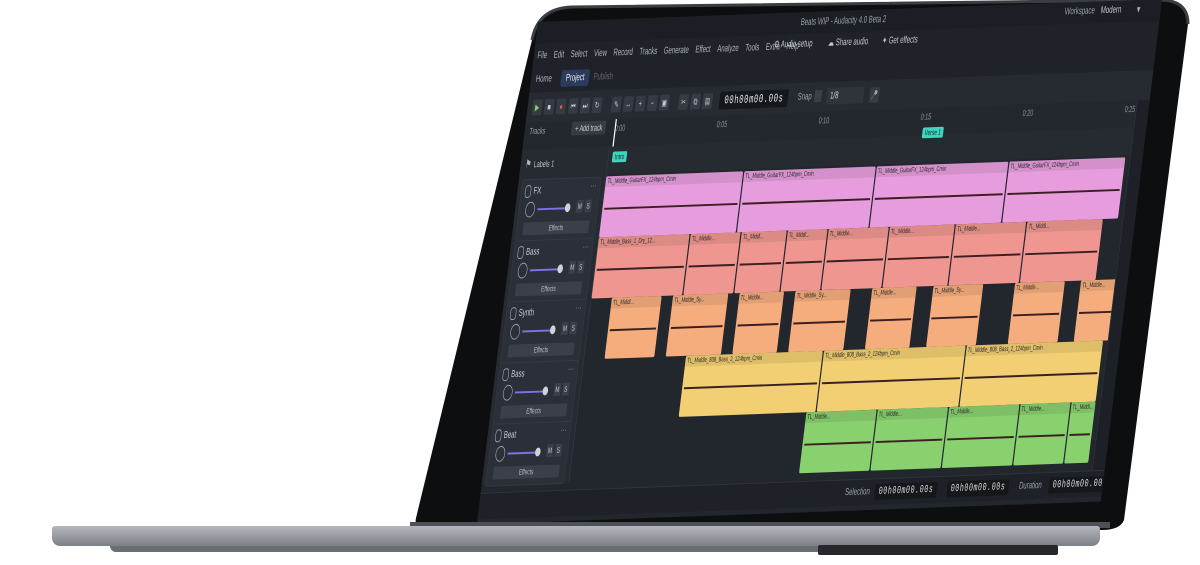  I want to click on trim-tool-icon: ↔, so click(628, 104).